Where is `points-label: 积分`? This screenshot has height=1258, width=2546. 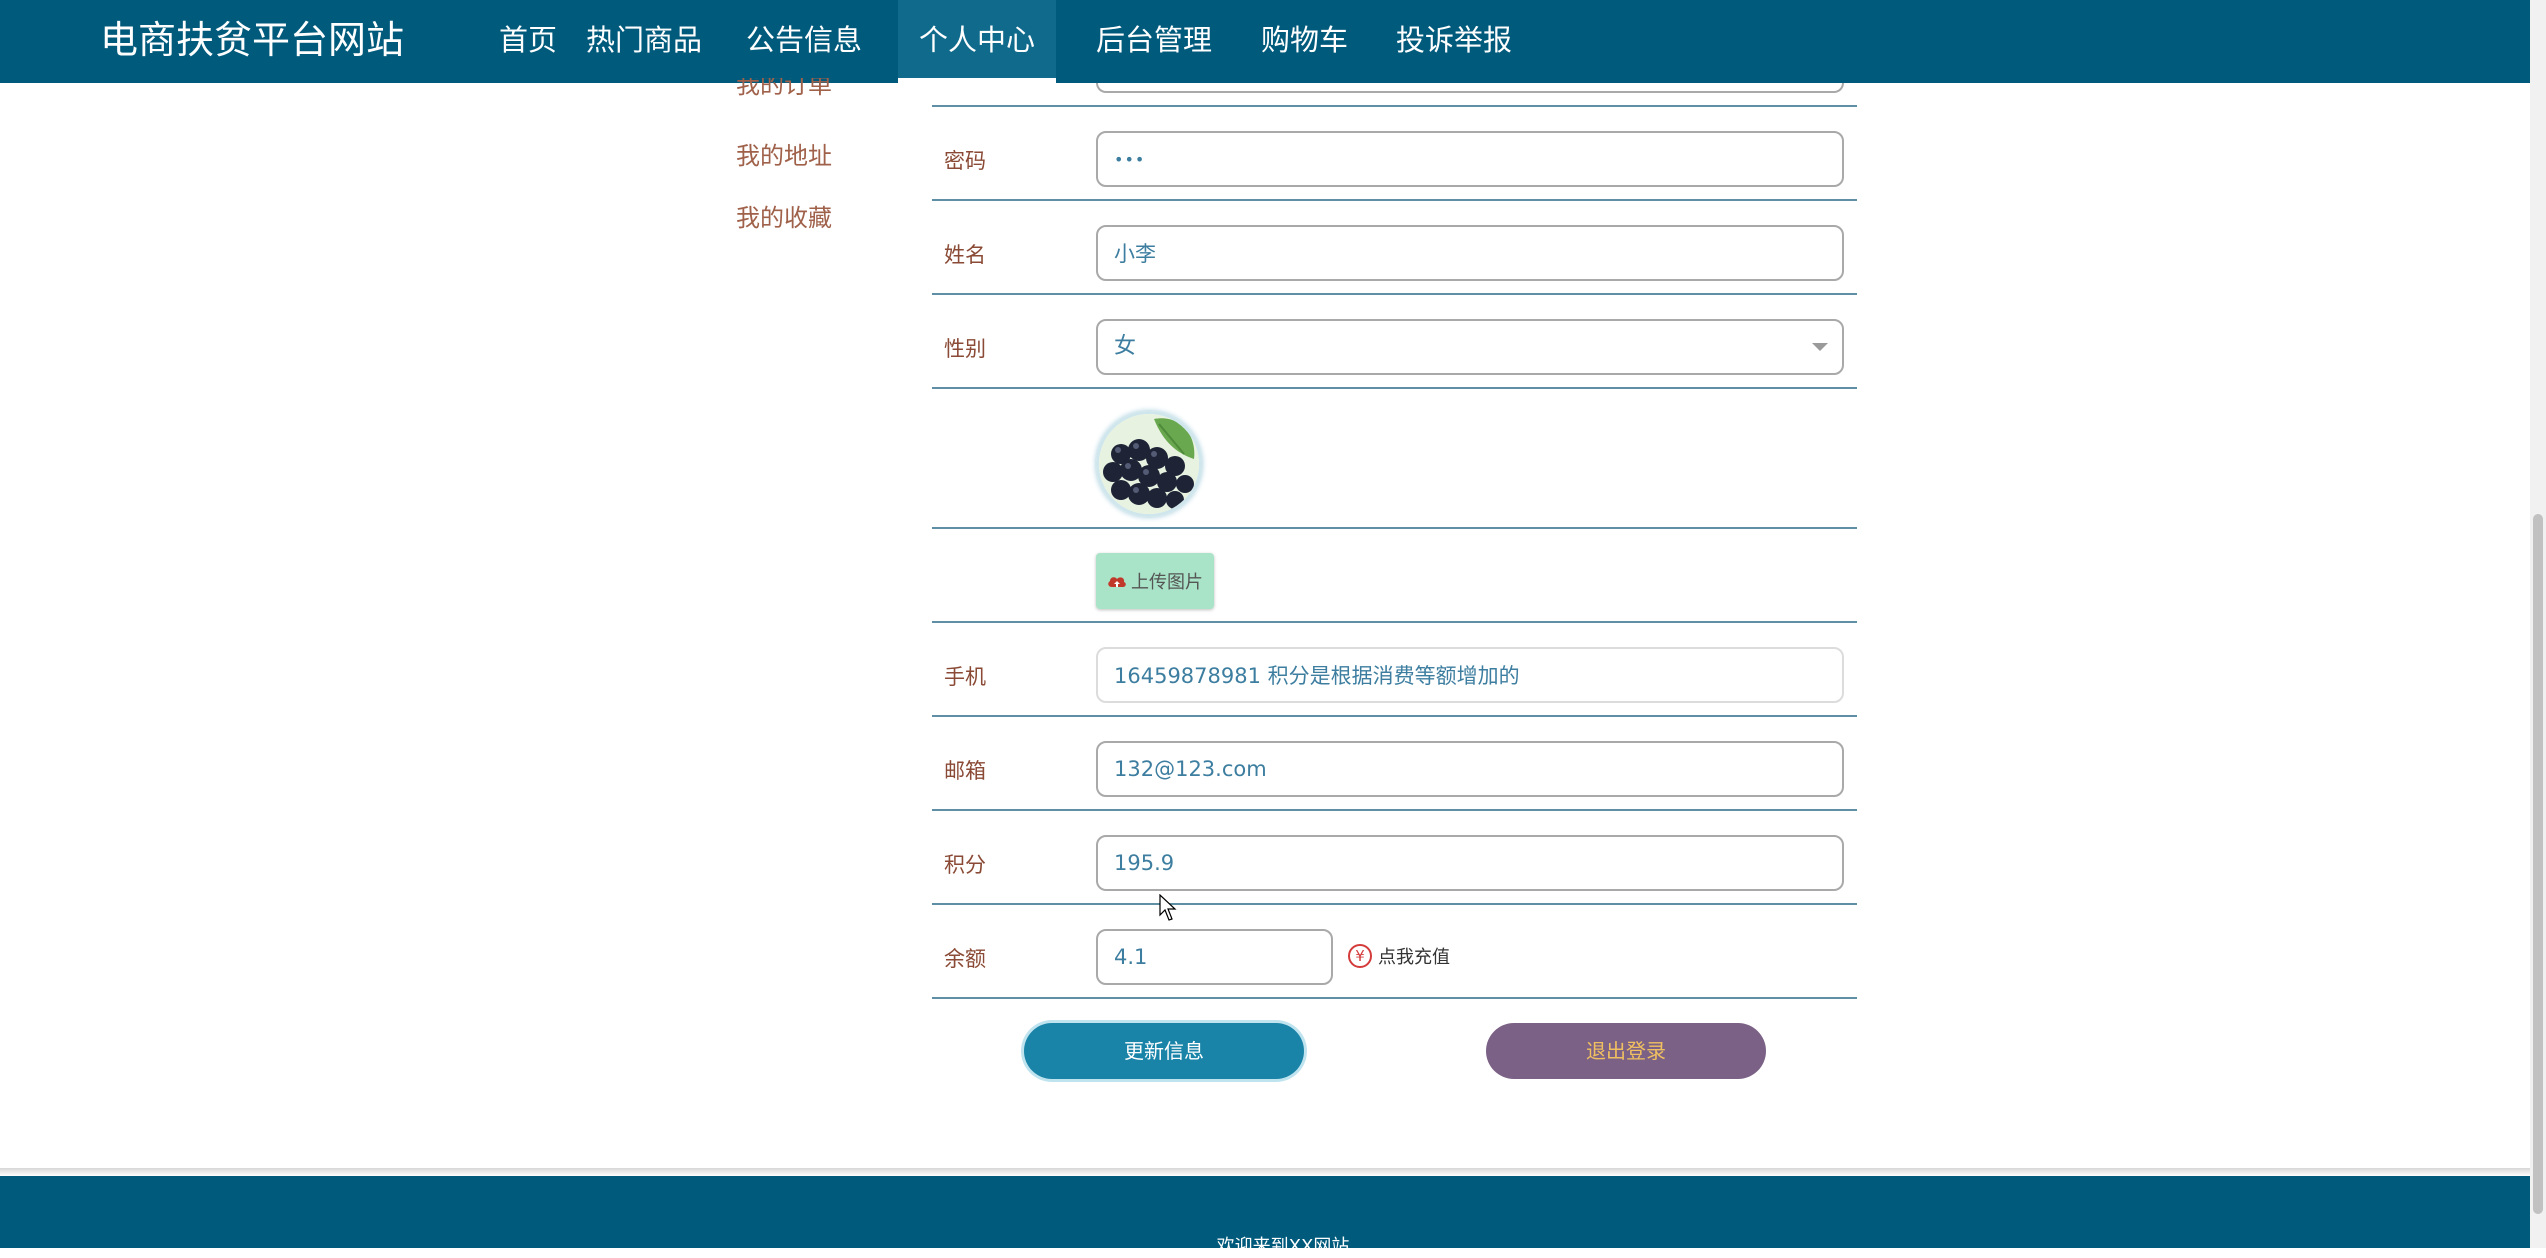 points-label: 积分 is located at coordinates (965, 865).